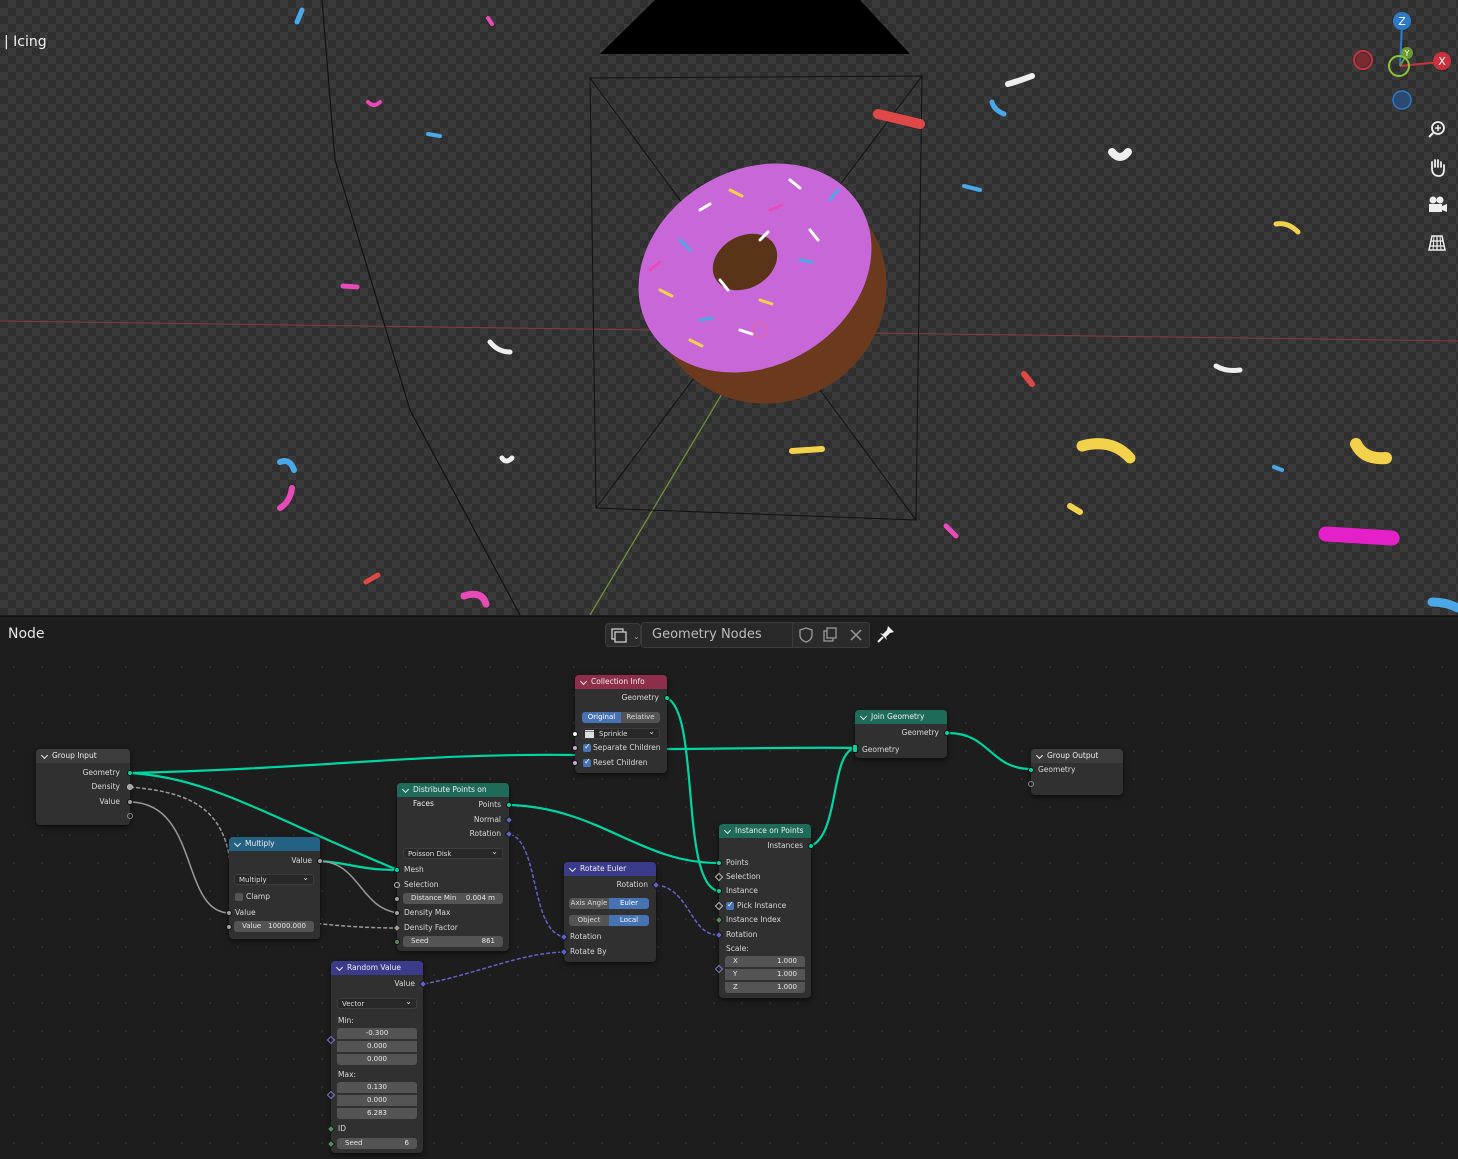 This screenshot has height=1159, width=1458. Describe the element at coordinates (667, 698) in the screenshot. I see `collection-geometry-socket` at that location.